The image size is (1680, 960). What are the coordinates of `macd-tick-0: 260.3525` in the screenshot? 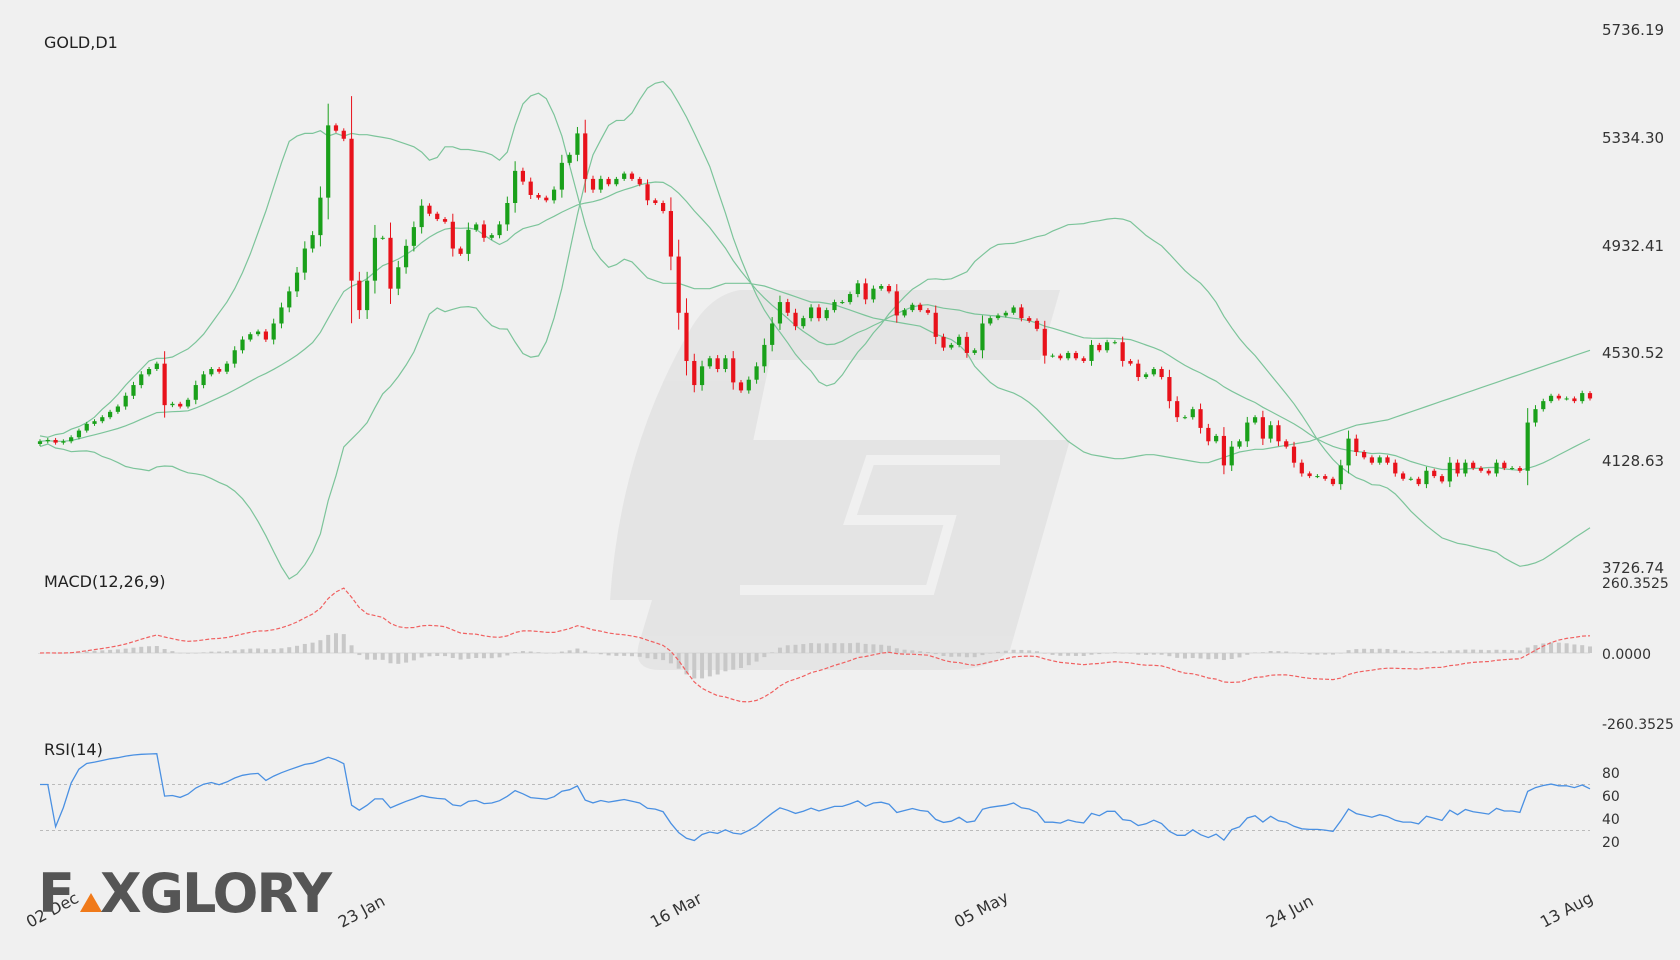 It's located at (1635, 584).